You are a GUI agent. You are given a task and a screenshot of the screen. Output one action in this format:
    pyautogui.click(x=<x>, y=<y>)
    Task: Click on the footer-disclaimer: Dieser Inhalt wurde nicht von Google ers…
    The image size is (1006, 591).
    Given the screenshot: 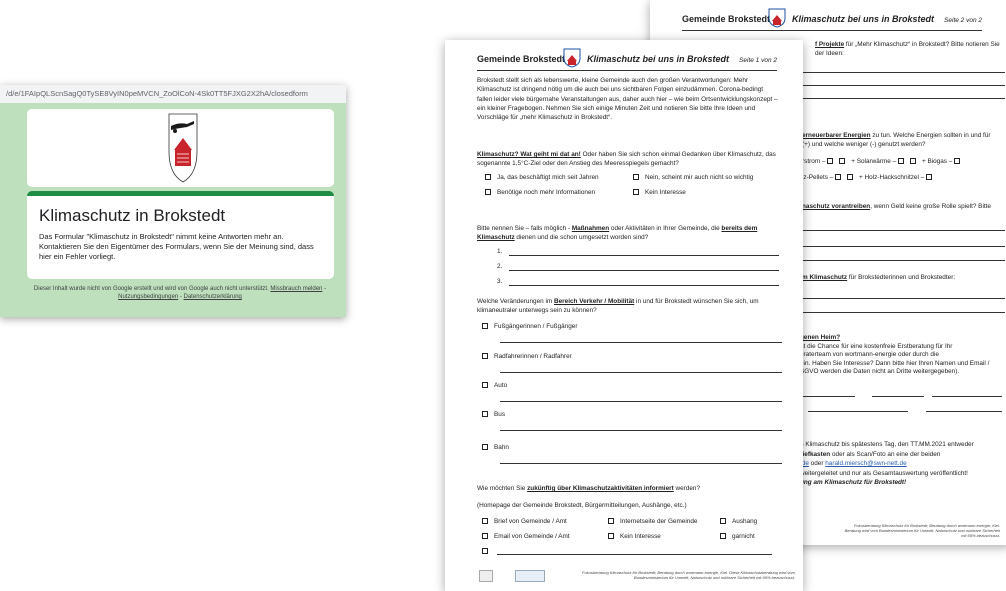 What is the action you would take?
    pyautogui.click(x=151, y=289)
    